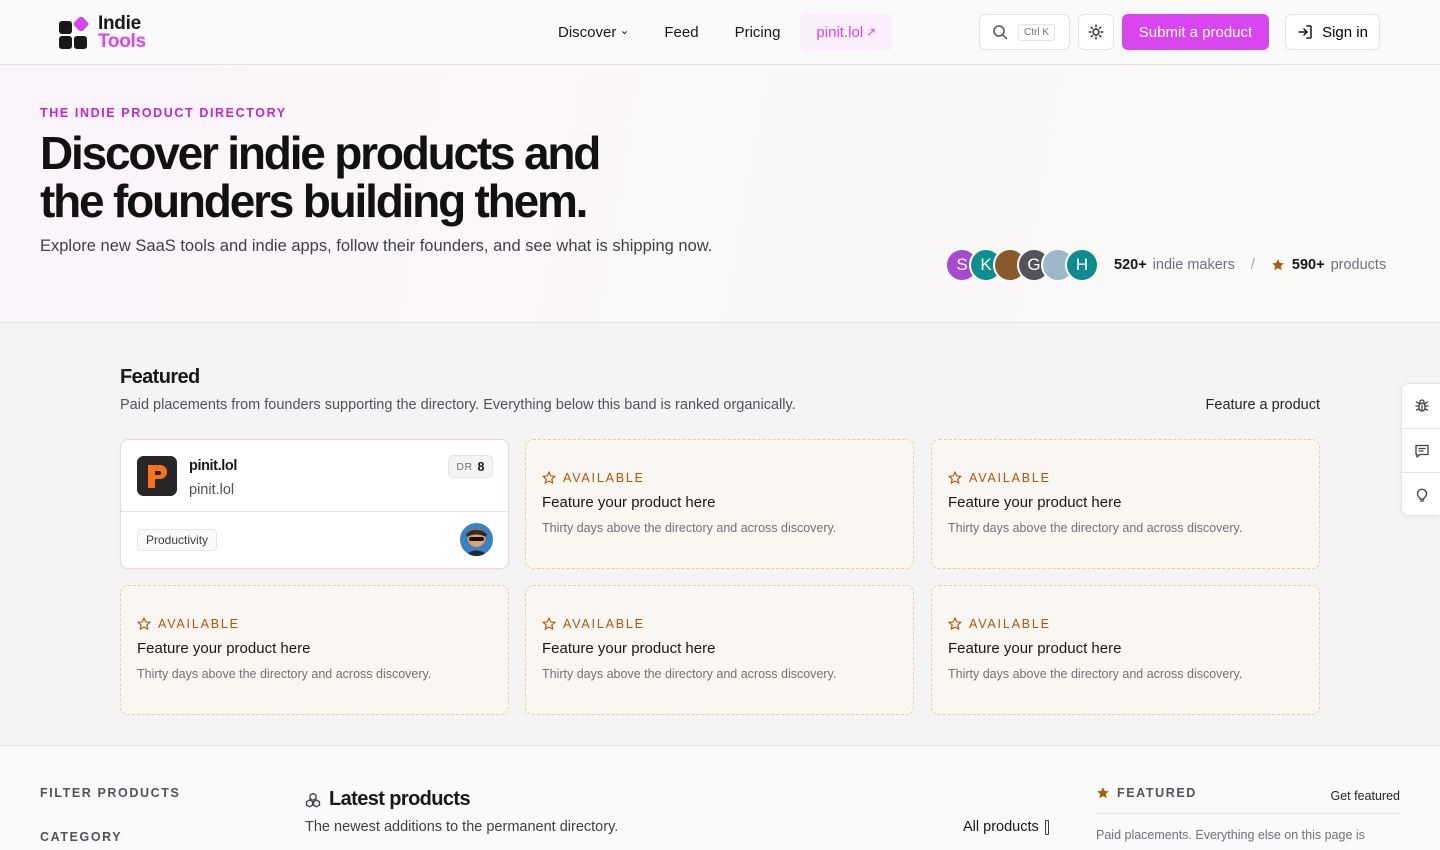 The image size is (1440, 850). What do you see at coordinates (400, 799) in the screenshot?
I see `latest-products-title: Latest products` at bounding box center [400, 799].